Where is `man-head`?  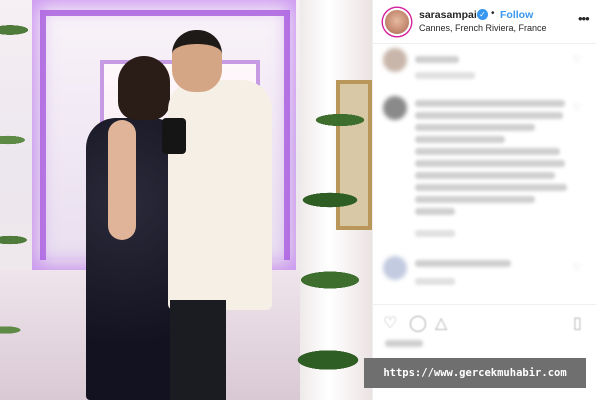 man-head is located at coordinates (197, 61).